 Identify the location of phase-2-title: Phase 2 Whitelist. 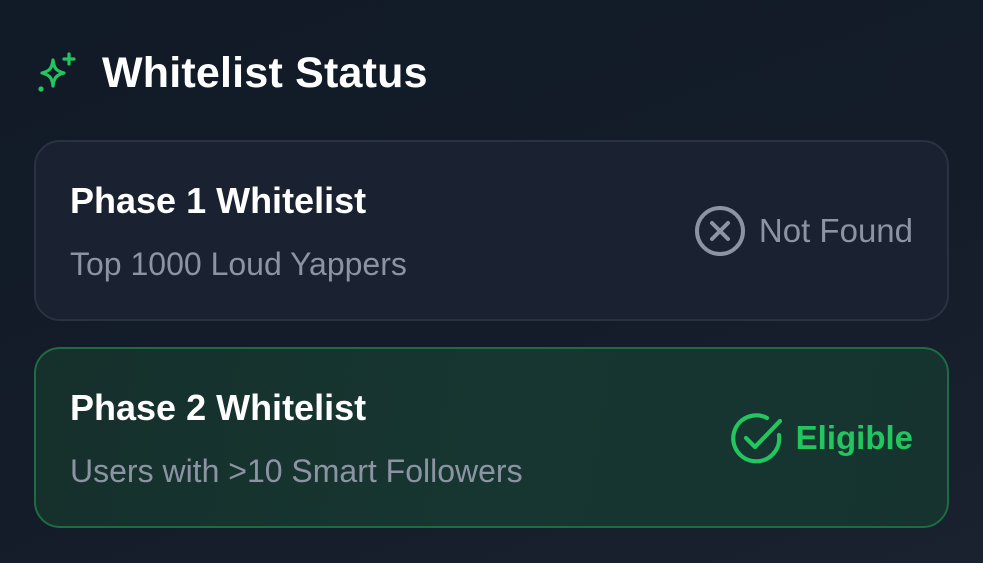
(218, 407).